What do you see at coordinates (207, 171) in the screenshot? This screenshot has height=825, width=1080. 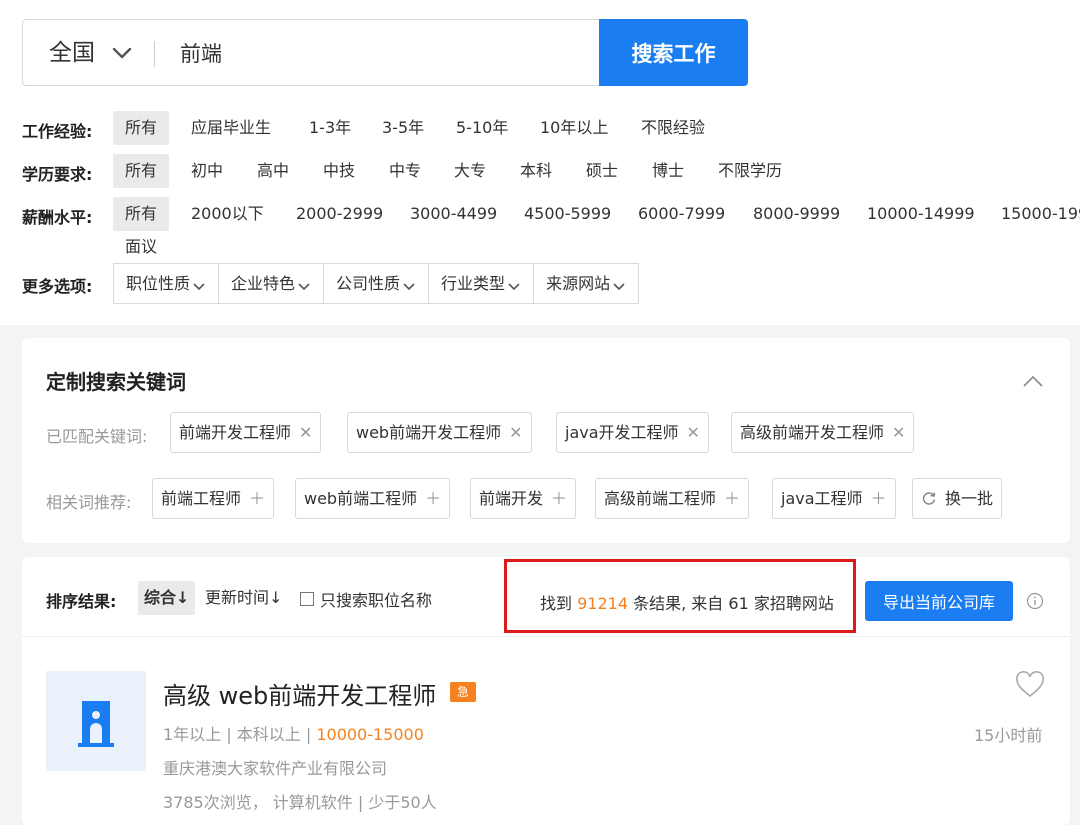 I see `education-option: 初中` at bounding box center [207, 171].